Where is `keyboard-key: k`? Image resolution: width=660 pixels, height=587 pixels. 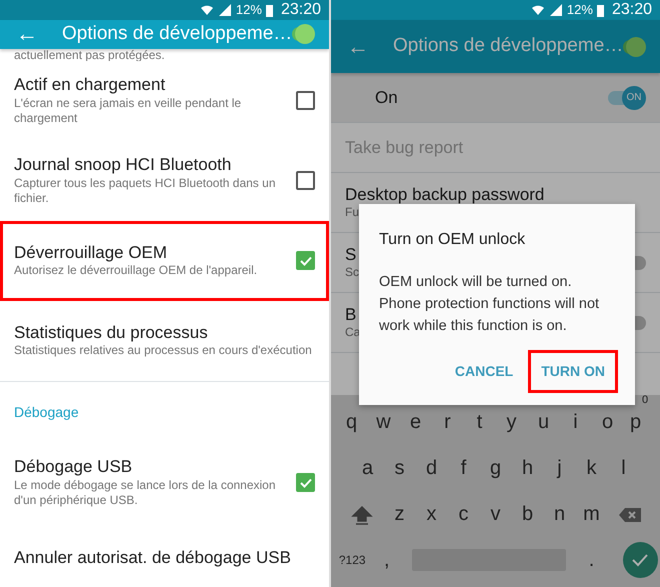
keyboard-key: k is located at coordinates (592, 468).